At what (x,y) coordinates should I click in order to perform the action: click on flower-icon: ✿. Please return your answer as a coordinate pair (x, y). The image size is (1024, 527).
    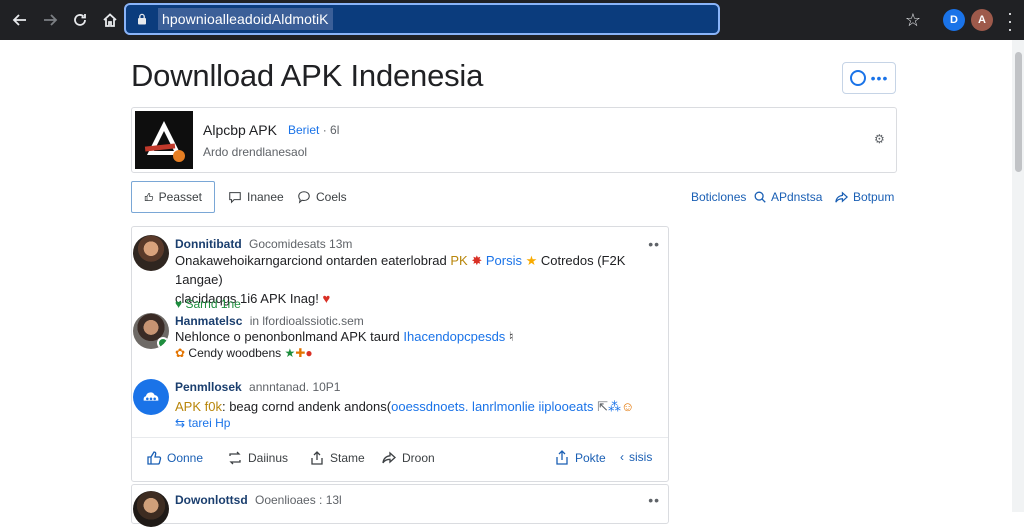
    Looking at the image, I should click on (180, 353).